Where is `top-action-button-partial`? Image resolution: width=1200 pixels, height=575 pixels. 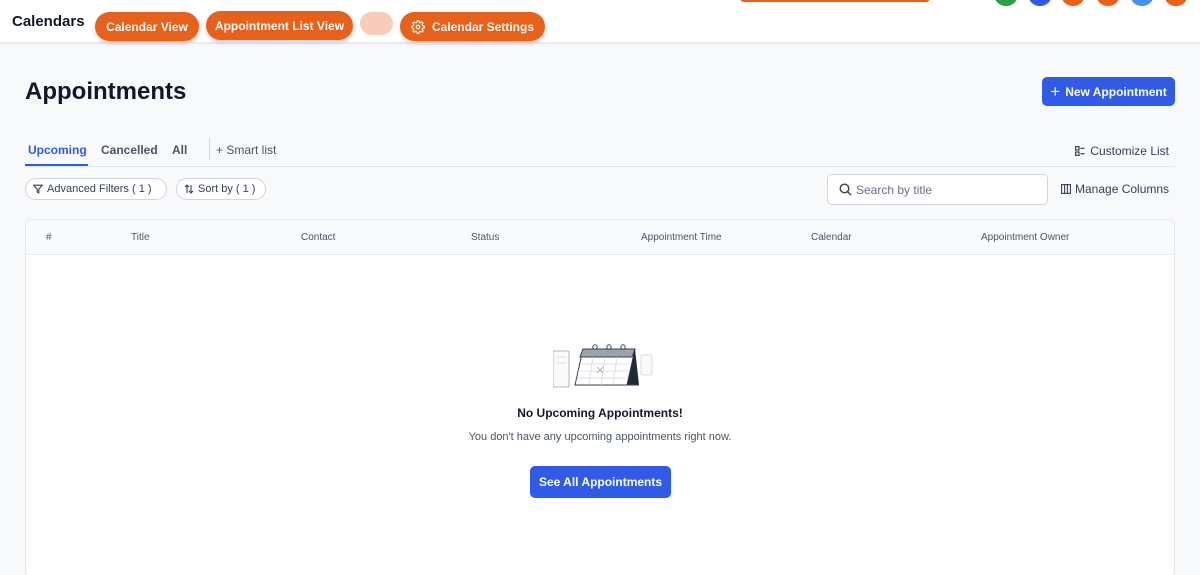
top-action-button-partial is located at coordinates (835, 1).